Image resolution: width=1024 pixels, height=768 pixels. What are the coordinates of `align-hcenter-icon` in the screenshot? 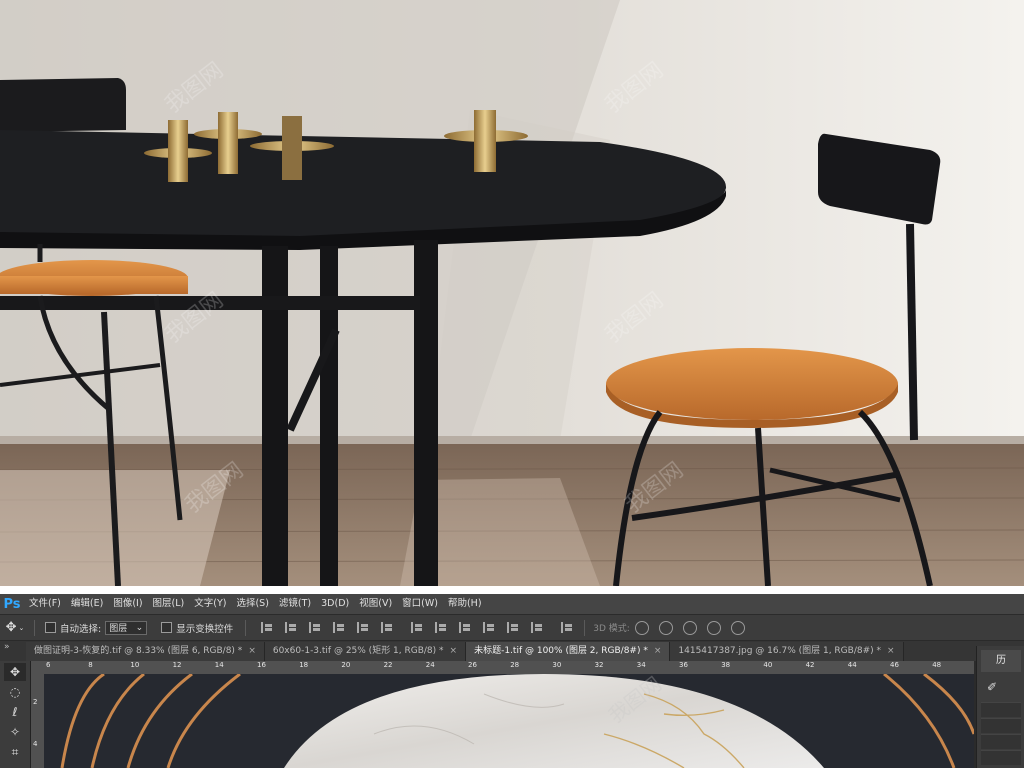 It's located at (364, 627).